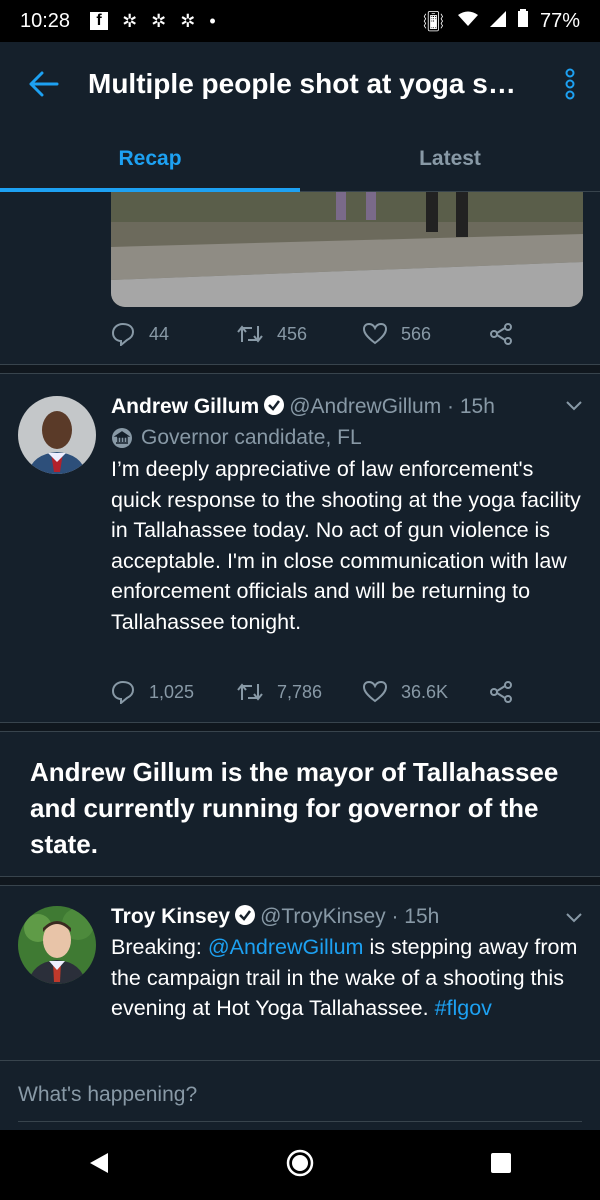 This screenshot has height=1200, width=600. I want to click on election-label: Governor candidate, FL, so click(236, 438).